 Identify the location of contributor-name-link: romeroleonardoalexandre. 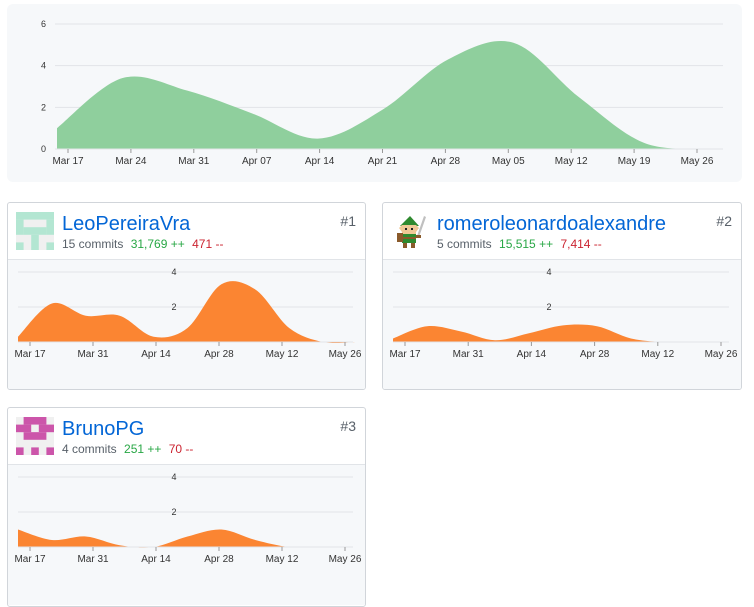
(551, 224).